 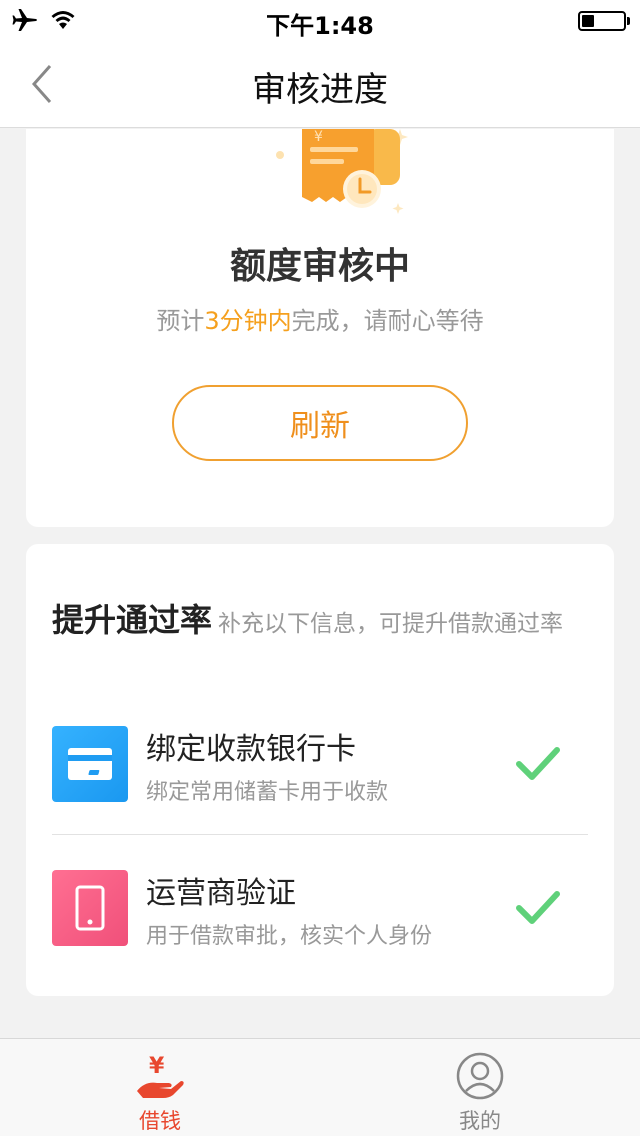 I want to click on improve-description: 补充以下信息，可提升借款通过率, so click(x=391, y=624).